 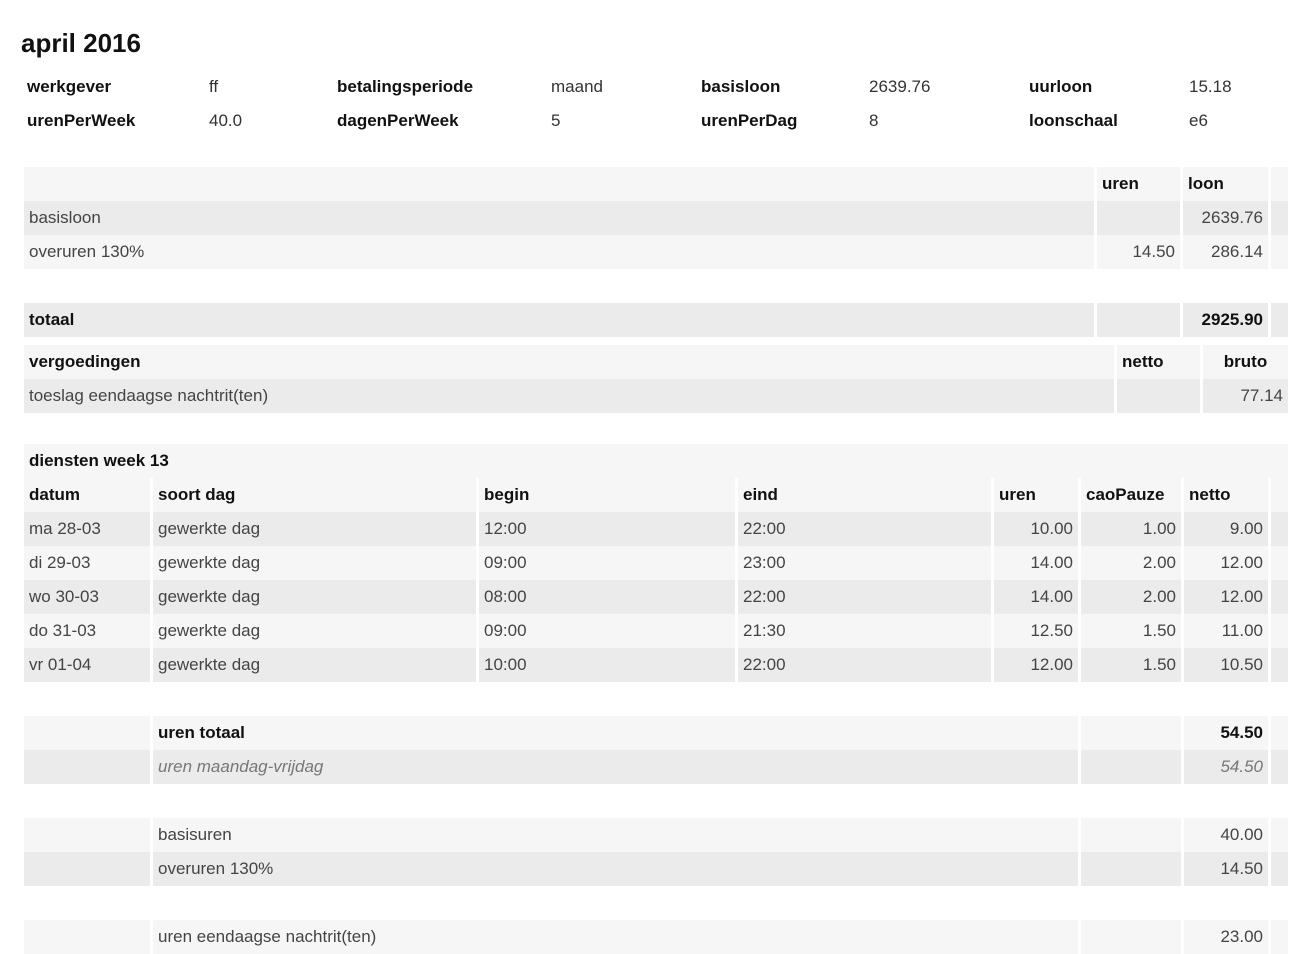 What do you see at coordinates (614, 767) in the screenshot?
I see `summary-label: uren maandag-vrijdag` at bounding box center [614, 767].